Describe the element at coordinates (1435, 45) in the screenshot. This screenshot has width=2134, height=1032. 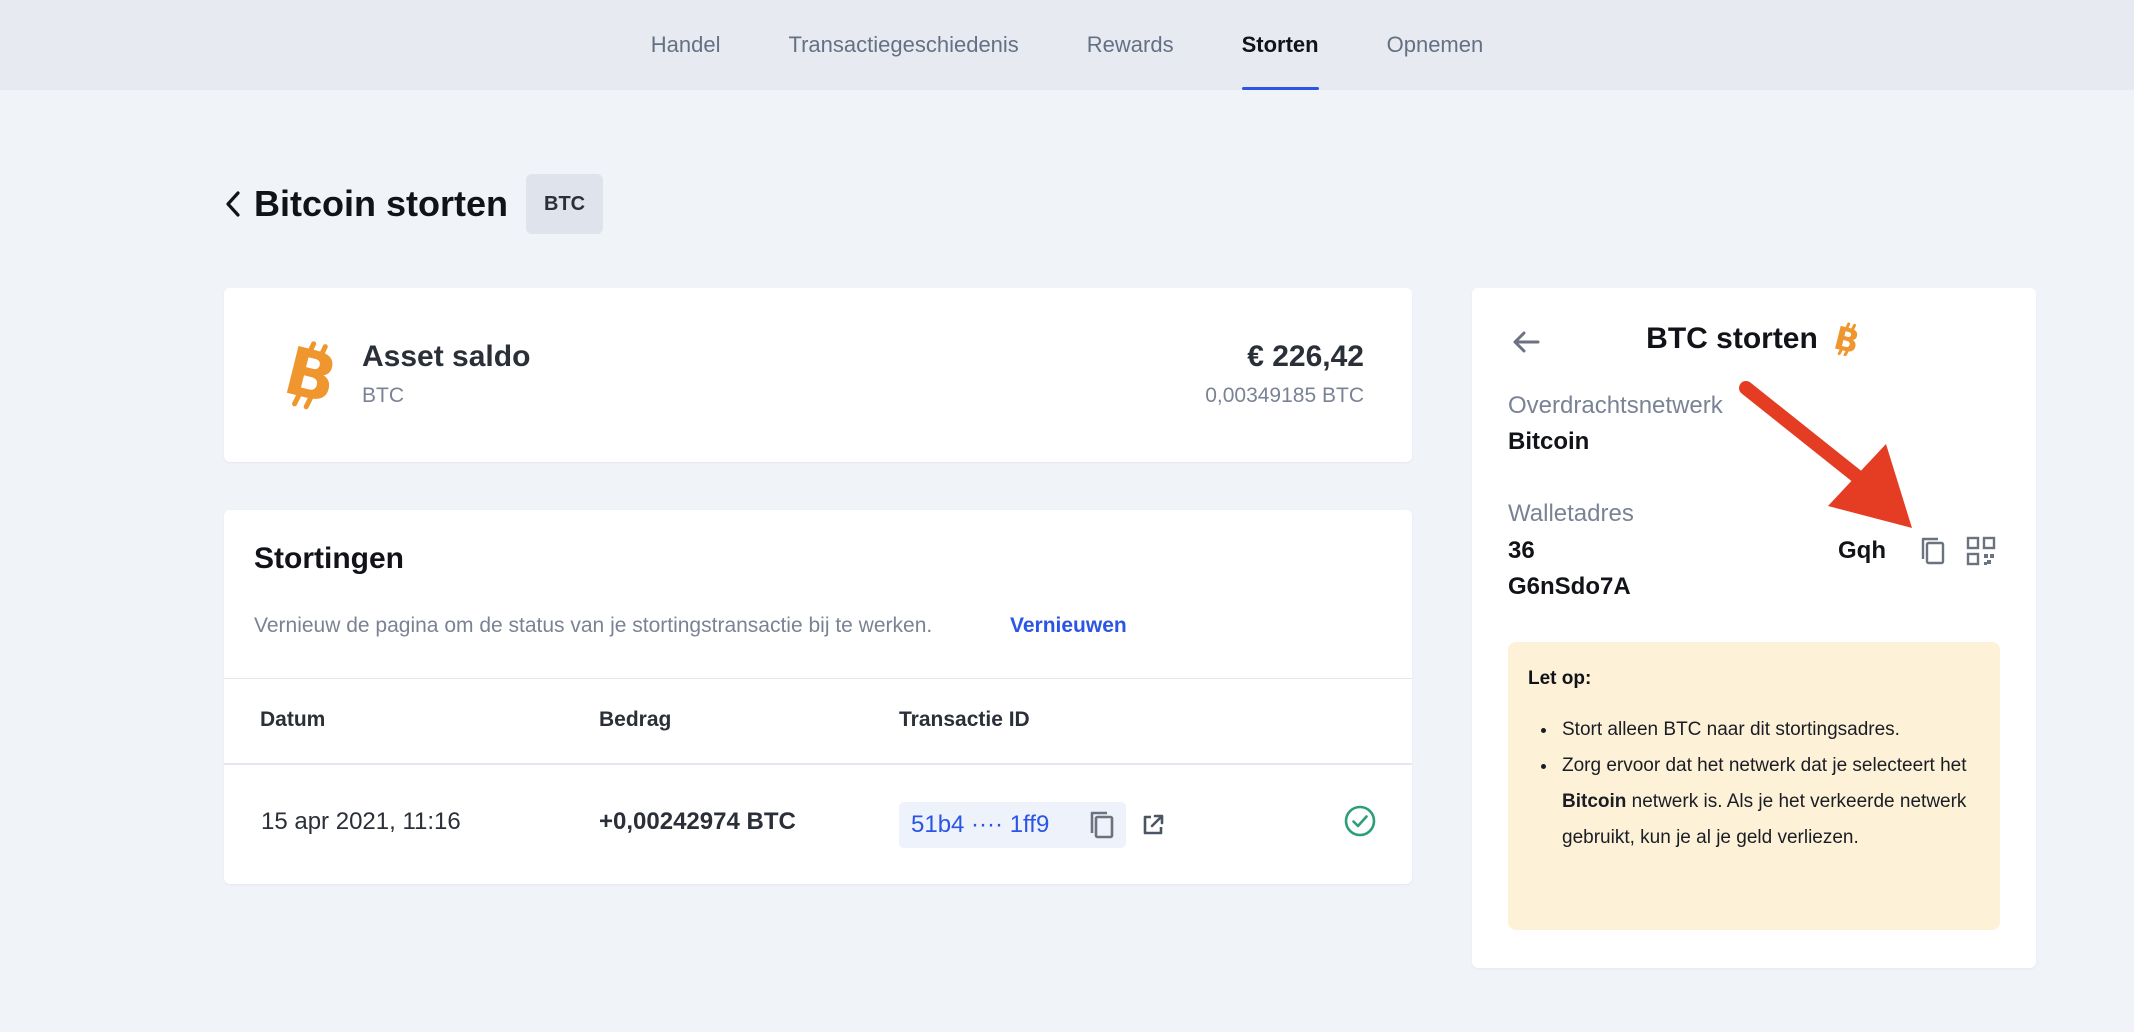
I see `tab-opnemen: Opnemen` at that location.